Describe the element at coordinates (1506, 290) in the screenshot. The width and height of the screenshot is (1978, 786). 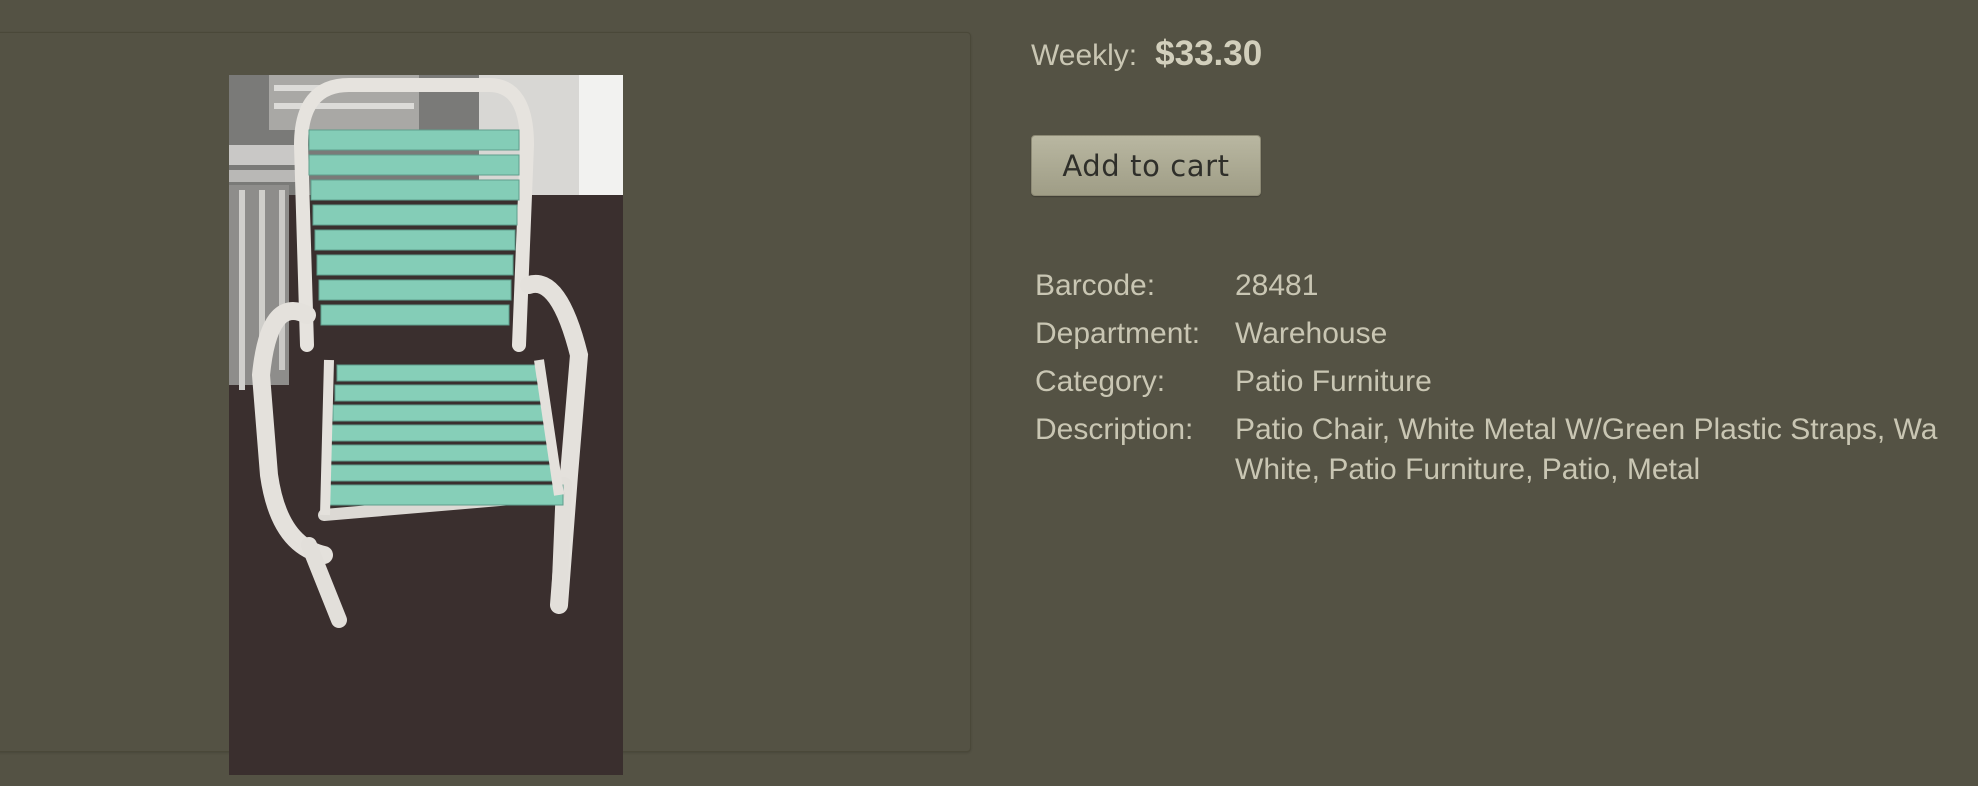
I see `spec-row-barcode: Barcode: 28481` at that location.